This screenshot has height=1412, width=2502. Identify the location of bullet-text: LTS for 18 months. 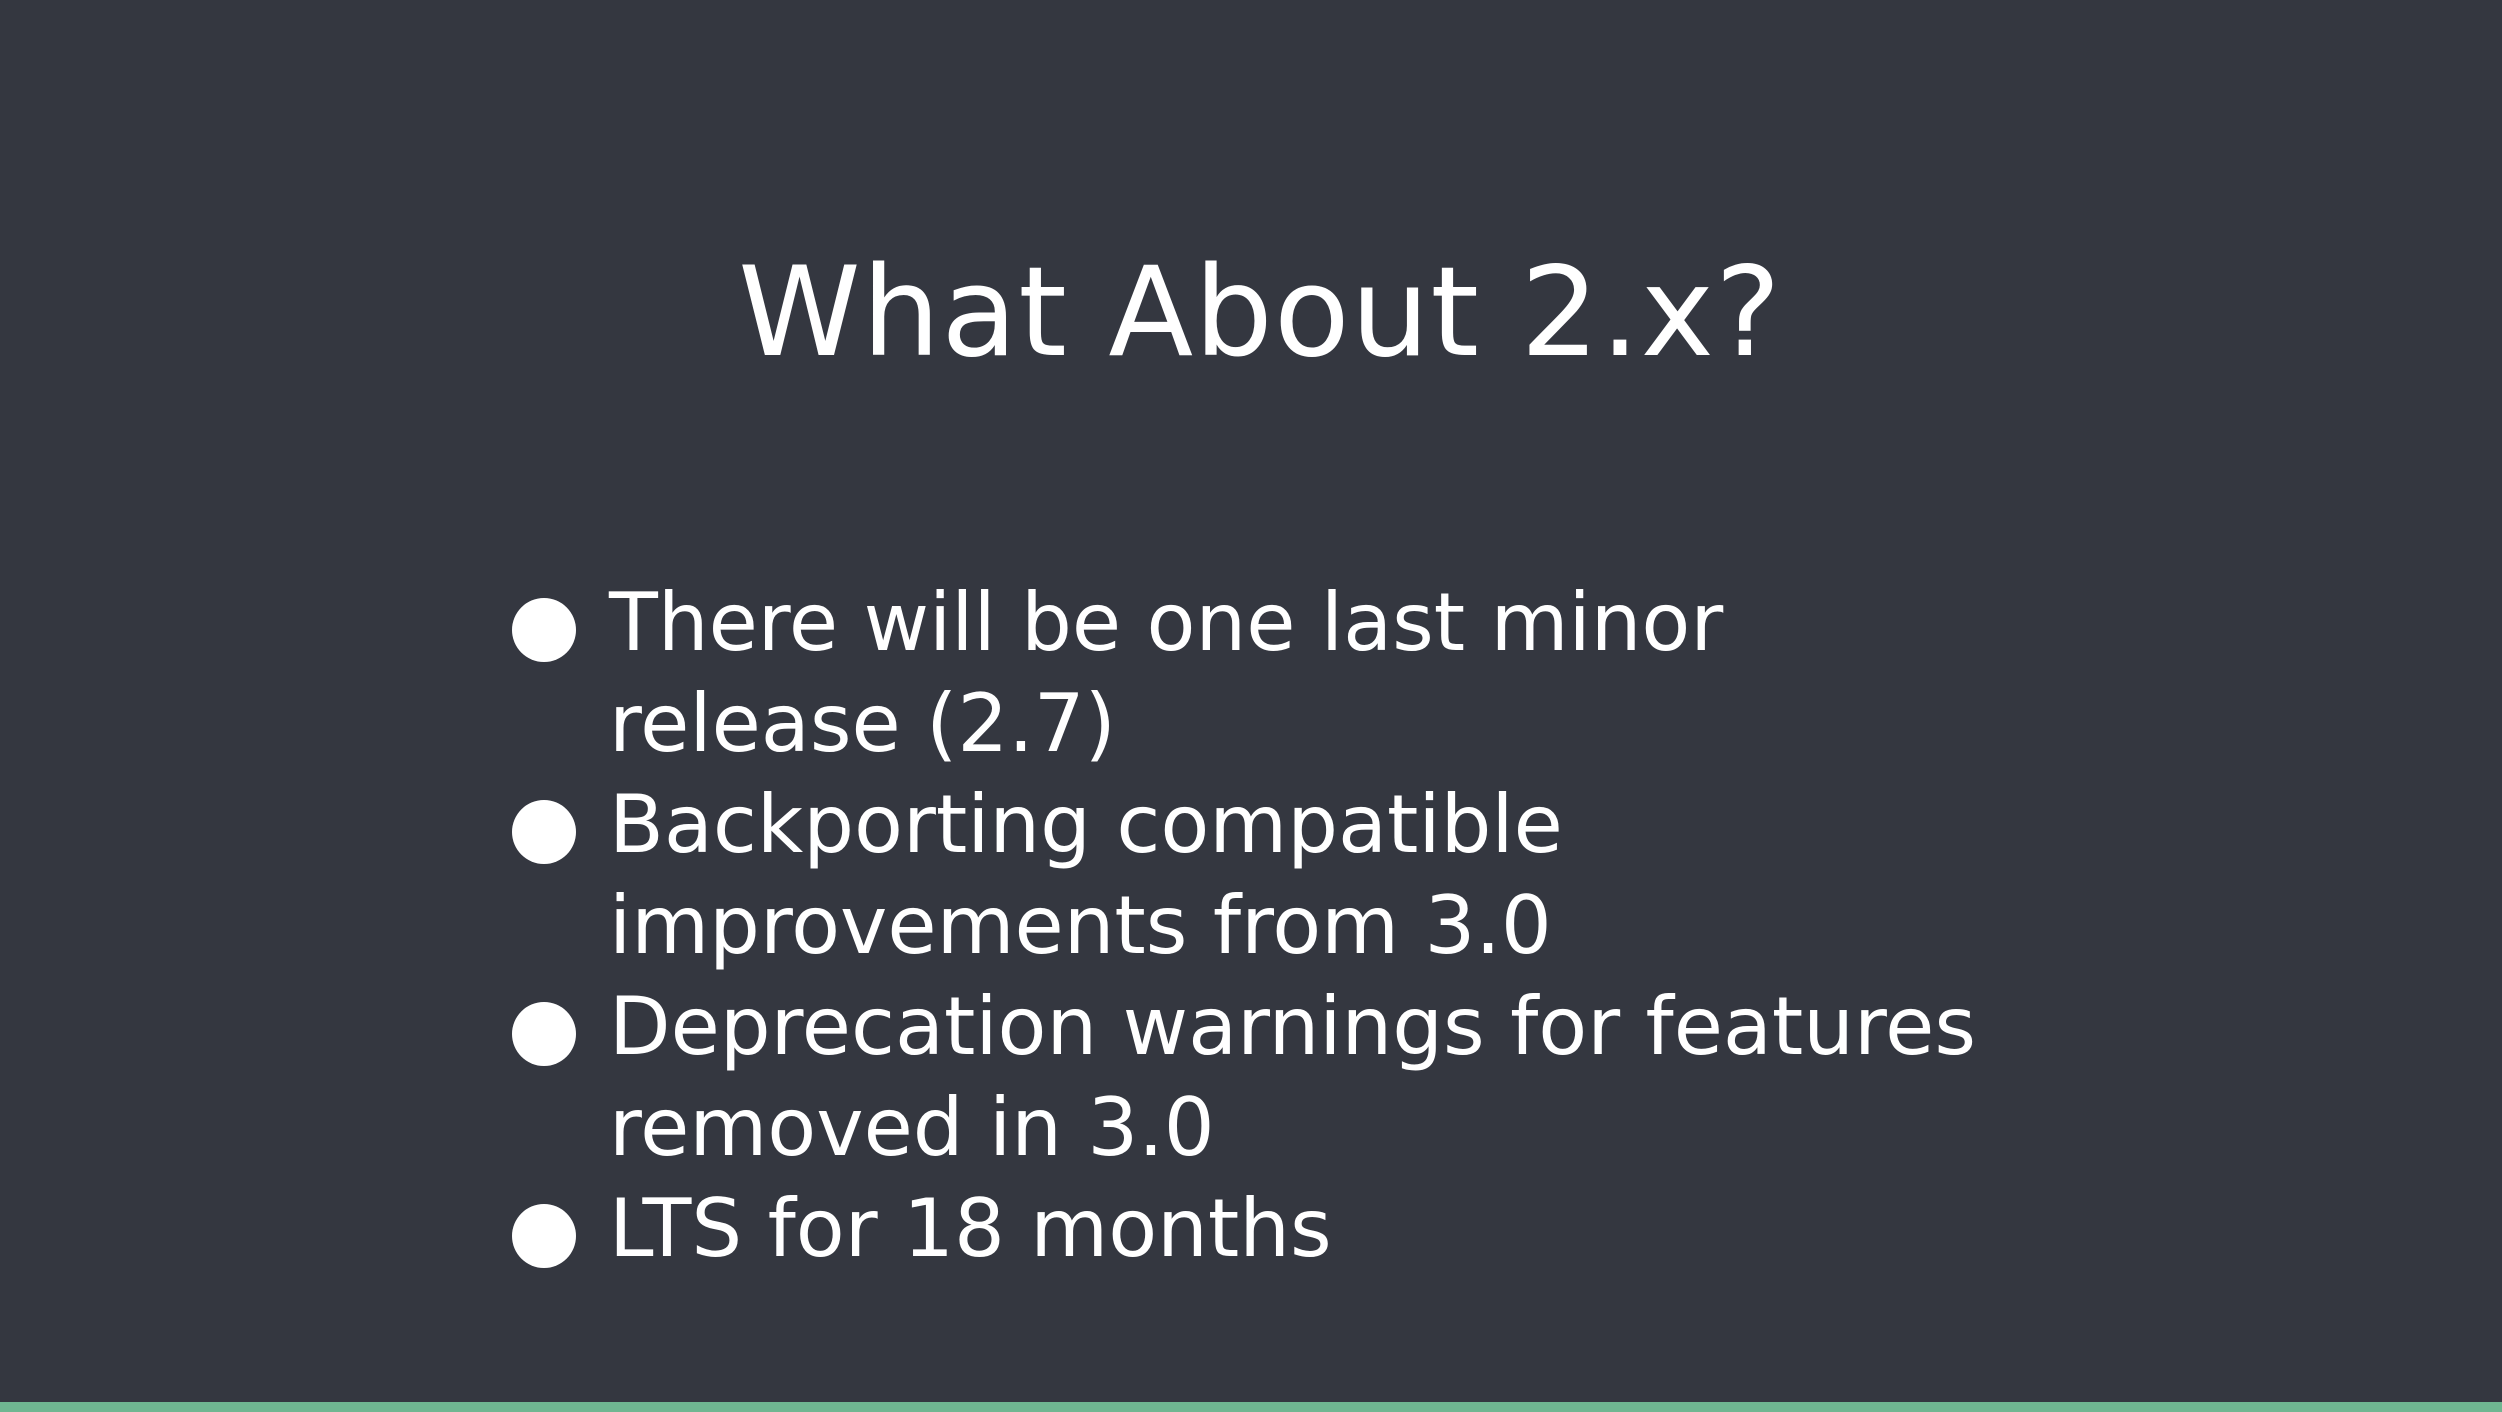
(970, 1228).